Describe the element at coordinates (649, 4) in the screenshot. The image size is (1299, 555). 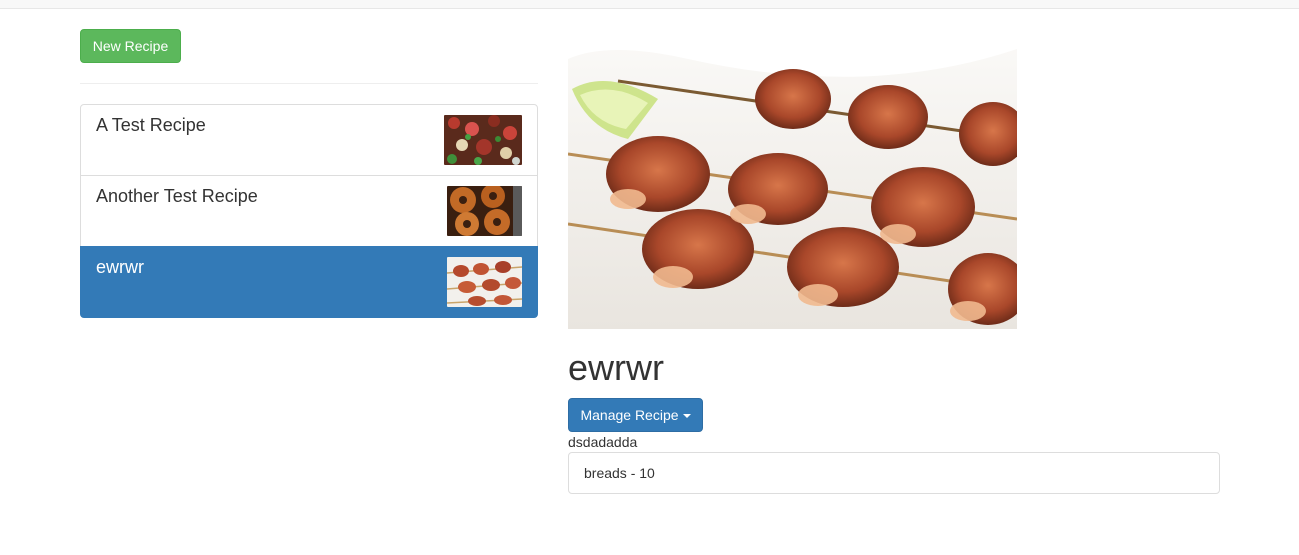
I see `top-navbar` at that location.